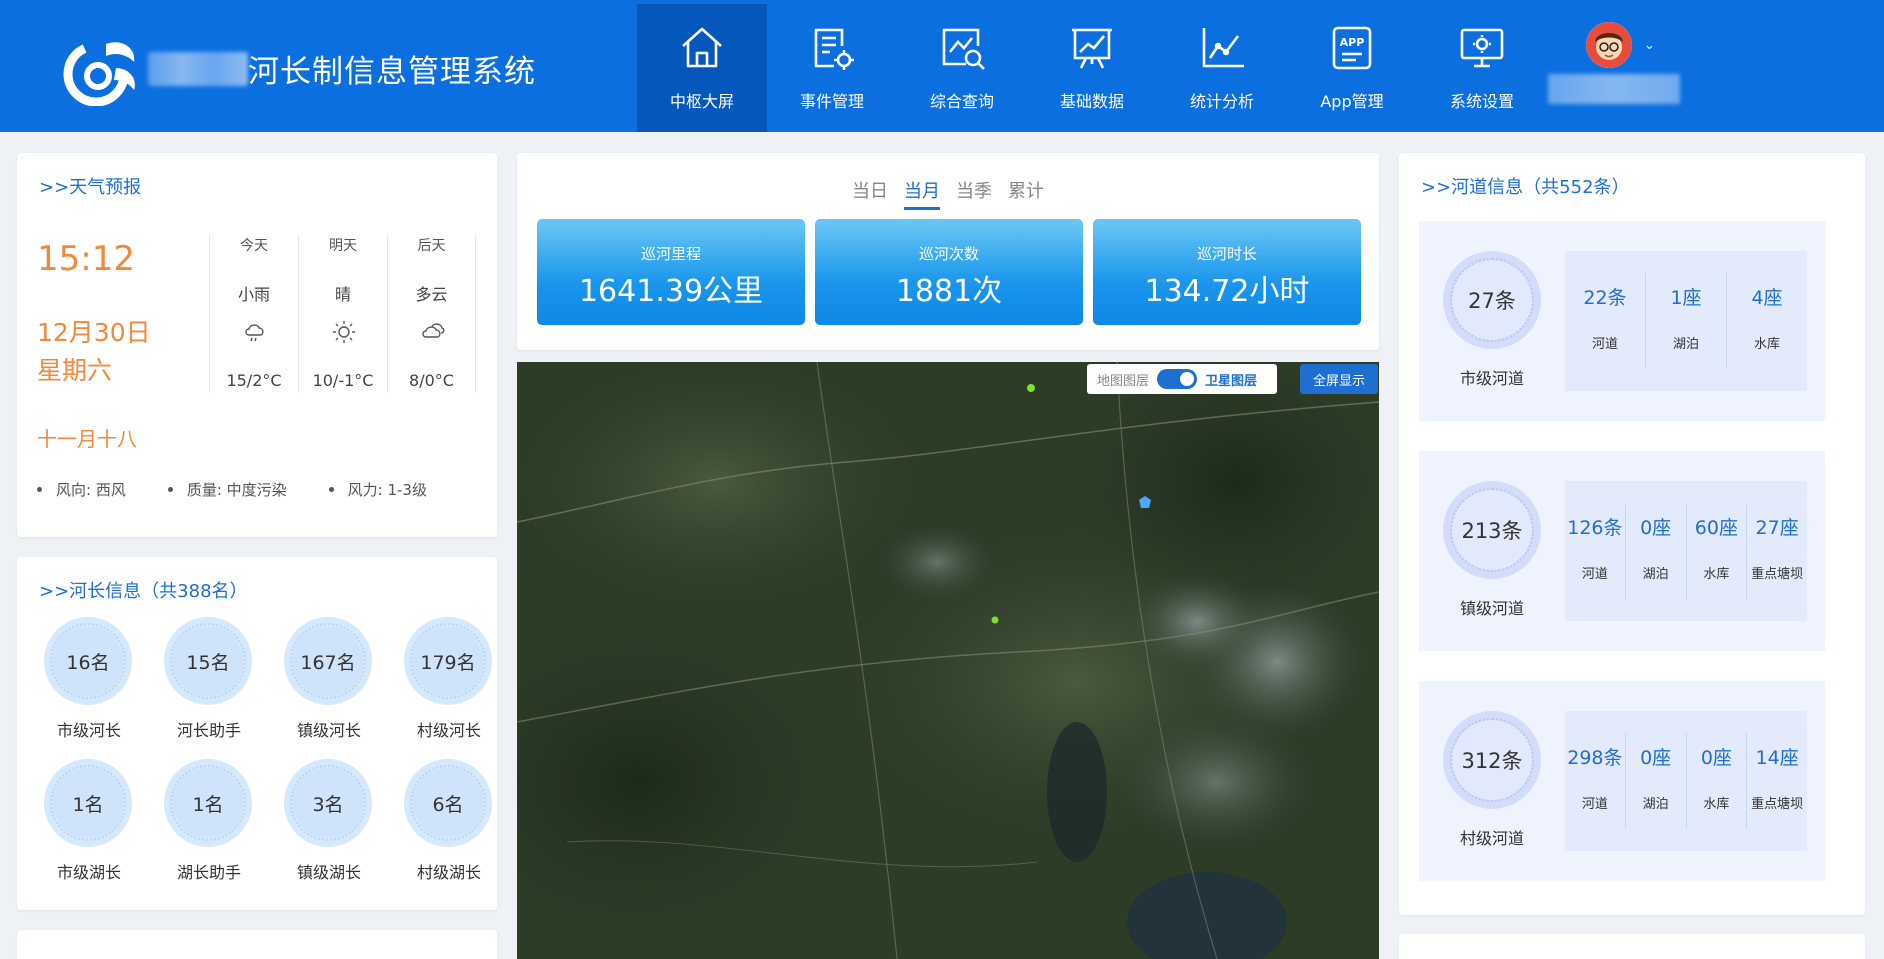  I want to click on sub-stat: 27座重点塘坝, so click(1776, 551).